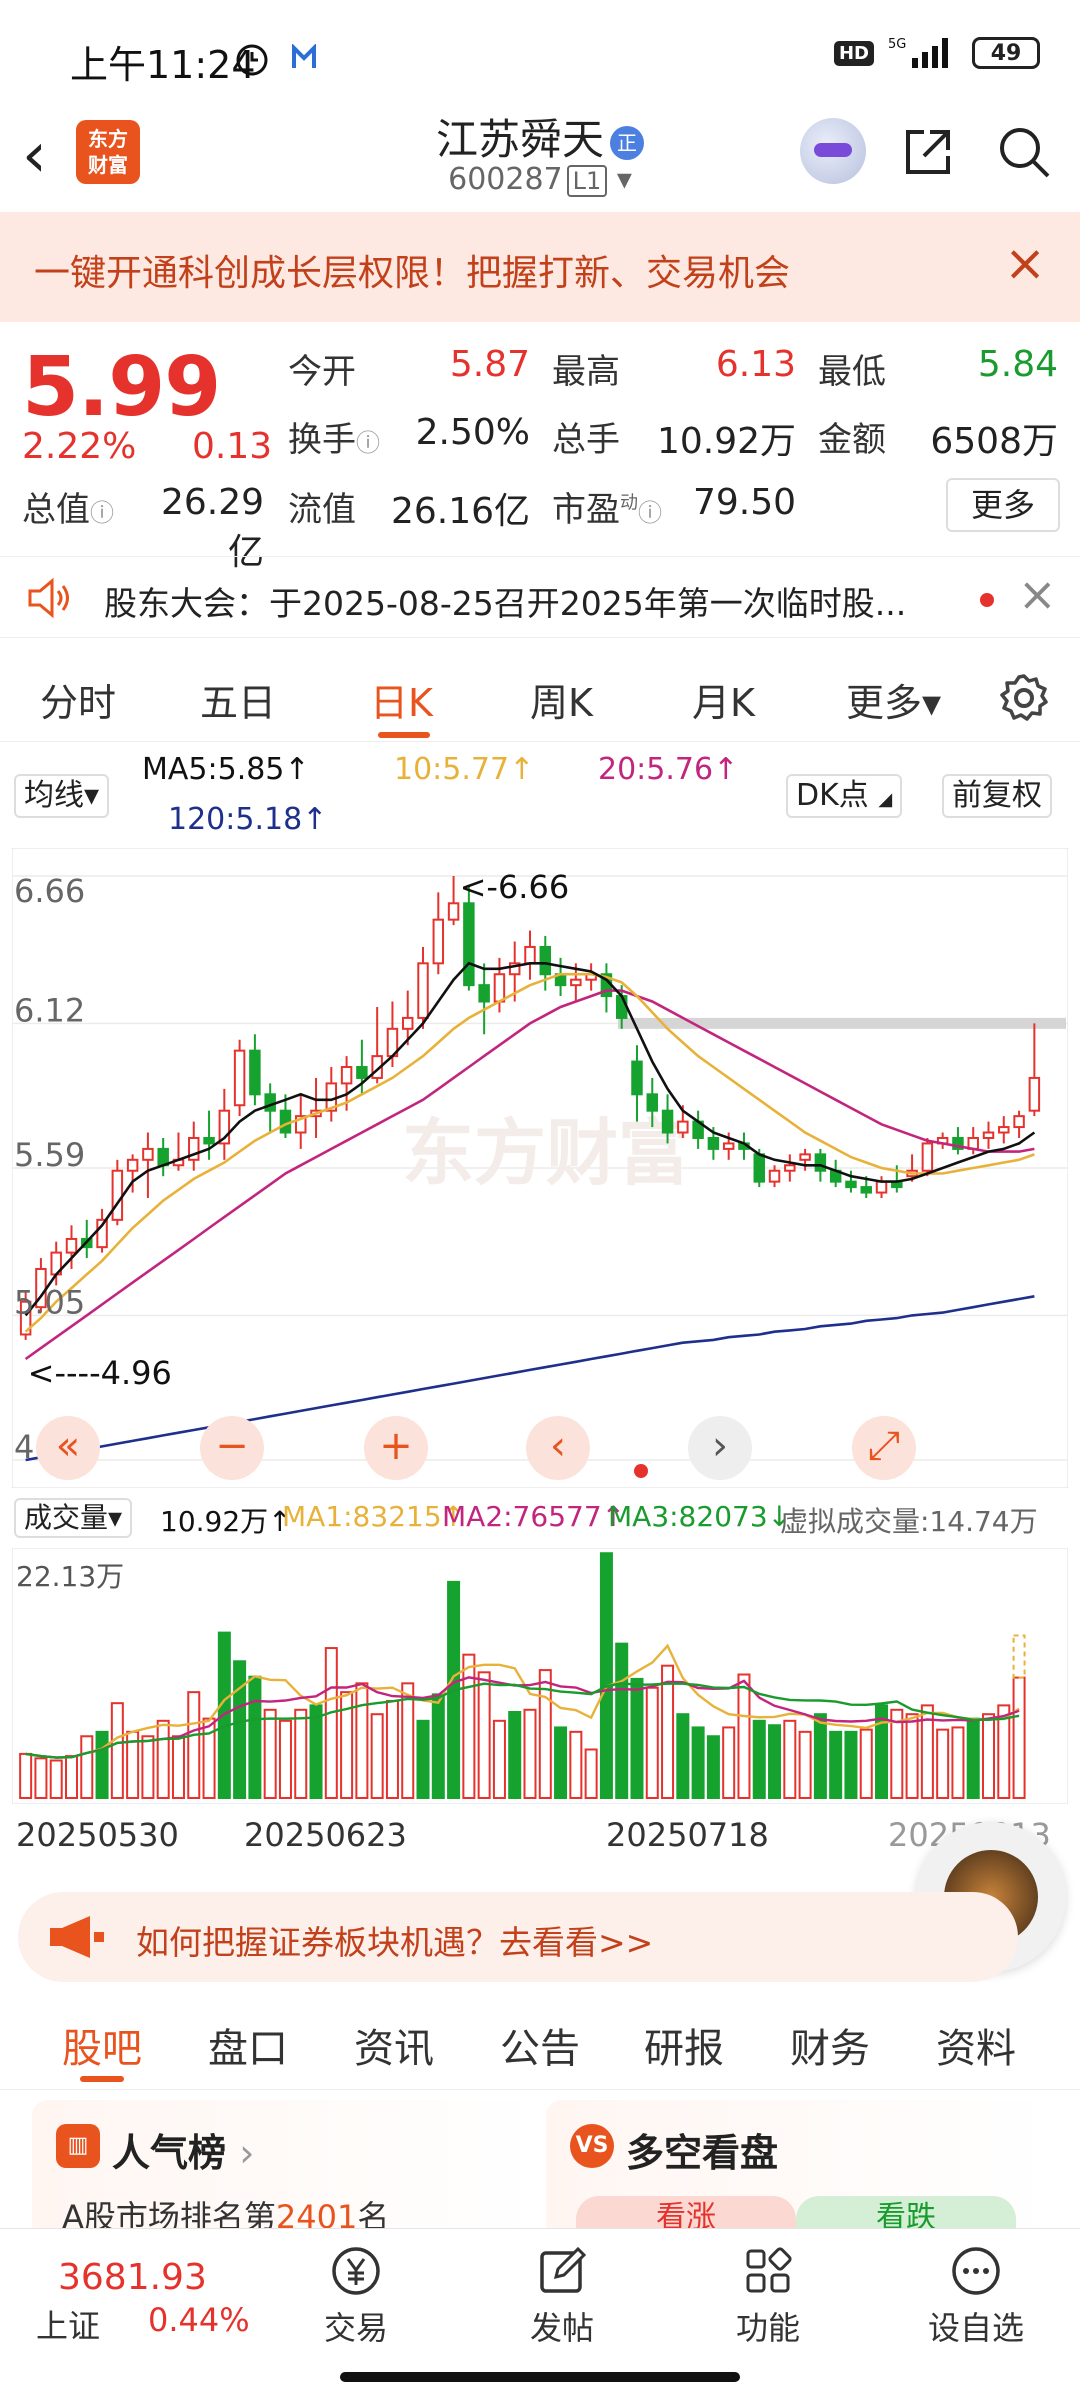  What do you see at coordinates (73, 1518) in the screenshot?
I see `volume-indicator-selector: 成交量▾` at bounding box center [73, 1518].